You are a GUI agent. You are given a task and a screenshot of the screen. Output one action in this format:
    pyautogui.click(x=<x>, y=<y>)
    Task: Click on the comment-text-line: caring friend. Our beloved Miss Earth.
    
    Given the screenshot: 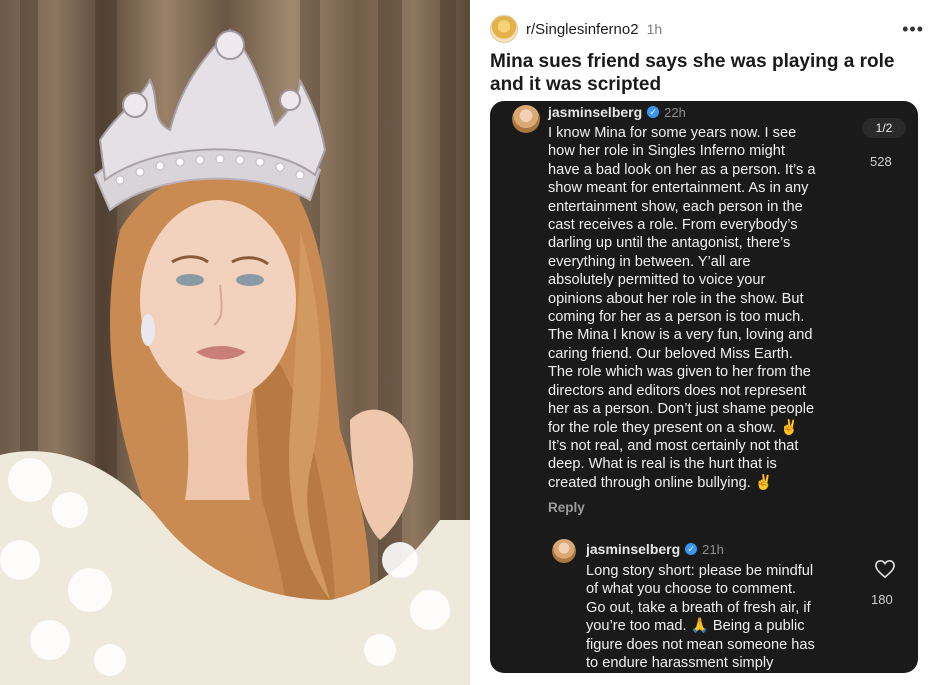 What is the action you would take?
    pyautogui.click(x=670, y=353)
    